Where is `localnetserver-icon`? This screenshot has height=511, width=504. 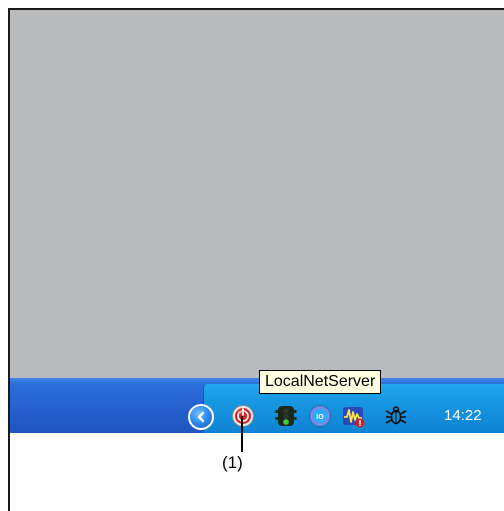
localnetserver-icon is located at coordinates (243, 416).